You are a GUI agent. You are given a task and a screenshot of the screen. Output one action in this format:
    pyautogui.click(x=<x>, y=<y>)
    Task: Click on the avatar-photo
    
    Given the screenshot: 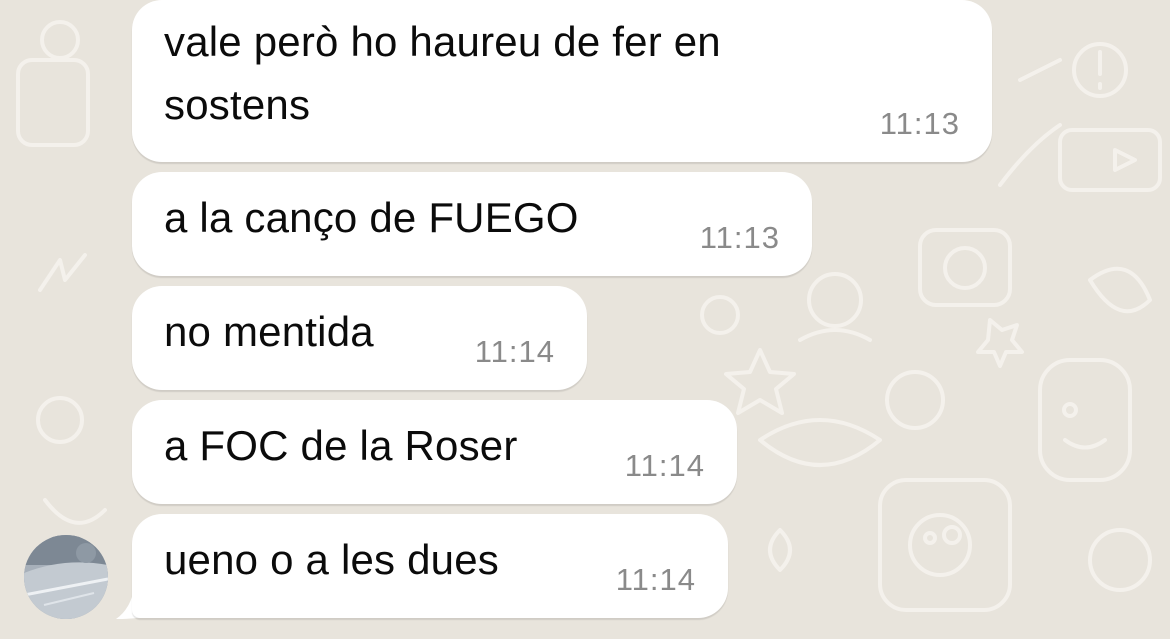 What is the action you would take?
    pyautogui.click(x=66, y=577)
    